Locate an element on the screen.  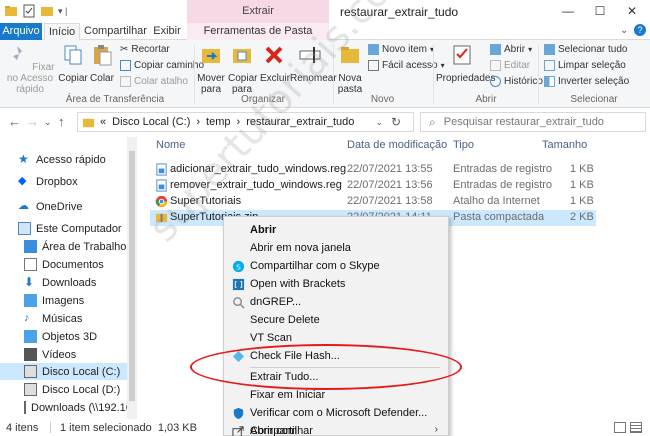
pin-quick-access-button: Fixar no Acesso rápido is located at coordinates (30, 69).